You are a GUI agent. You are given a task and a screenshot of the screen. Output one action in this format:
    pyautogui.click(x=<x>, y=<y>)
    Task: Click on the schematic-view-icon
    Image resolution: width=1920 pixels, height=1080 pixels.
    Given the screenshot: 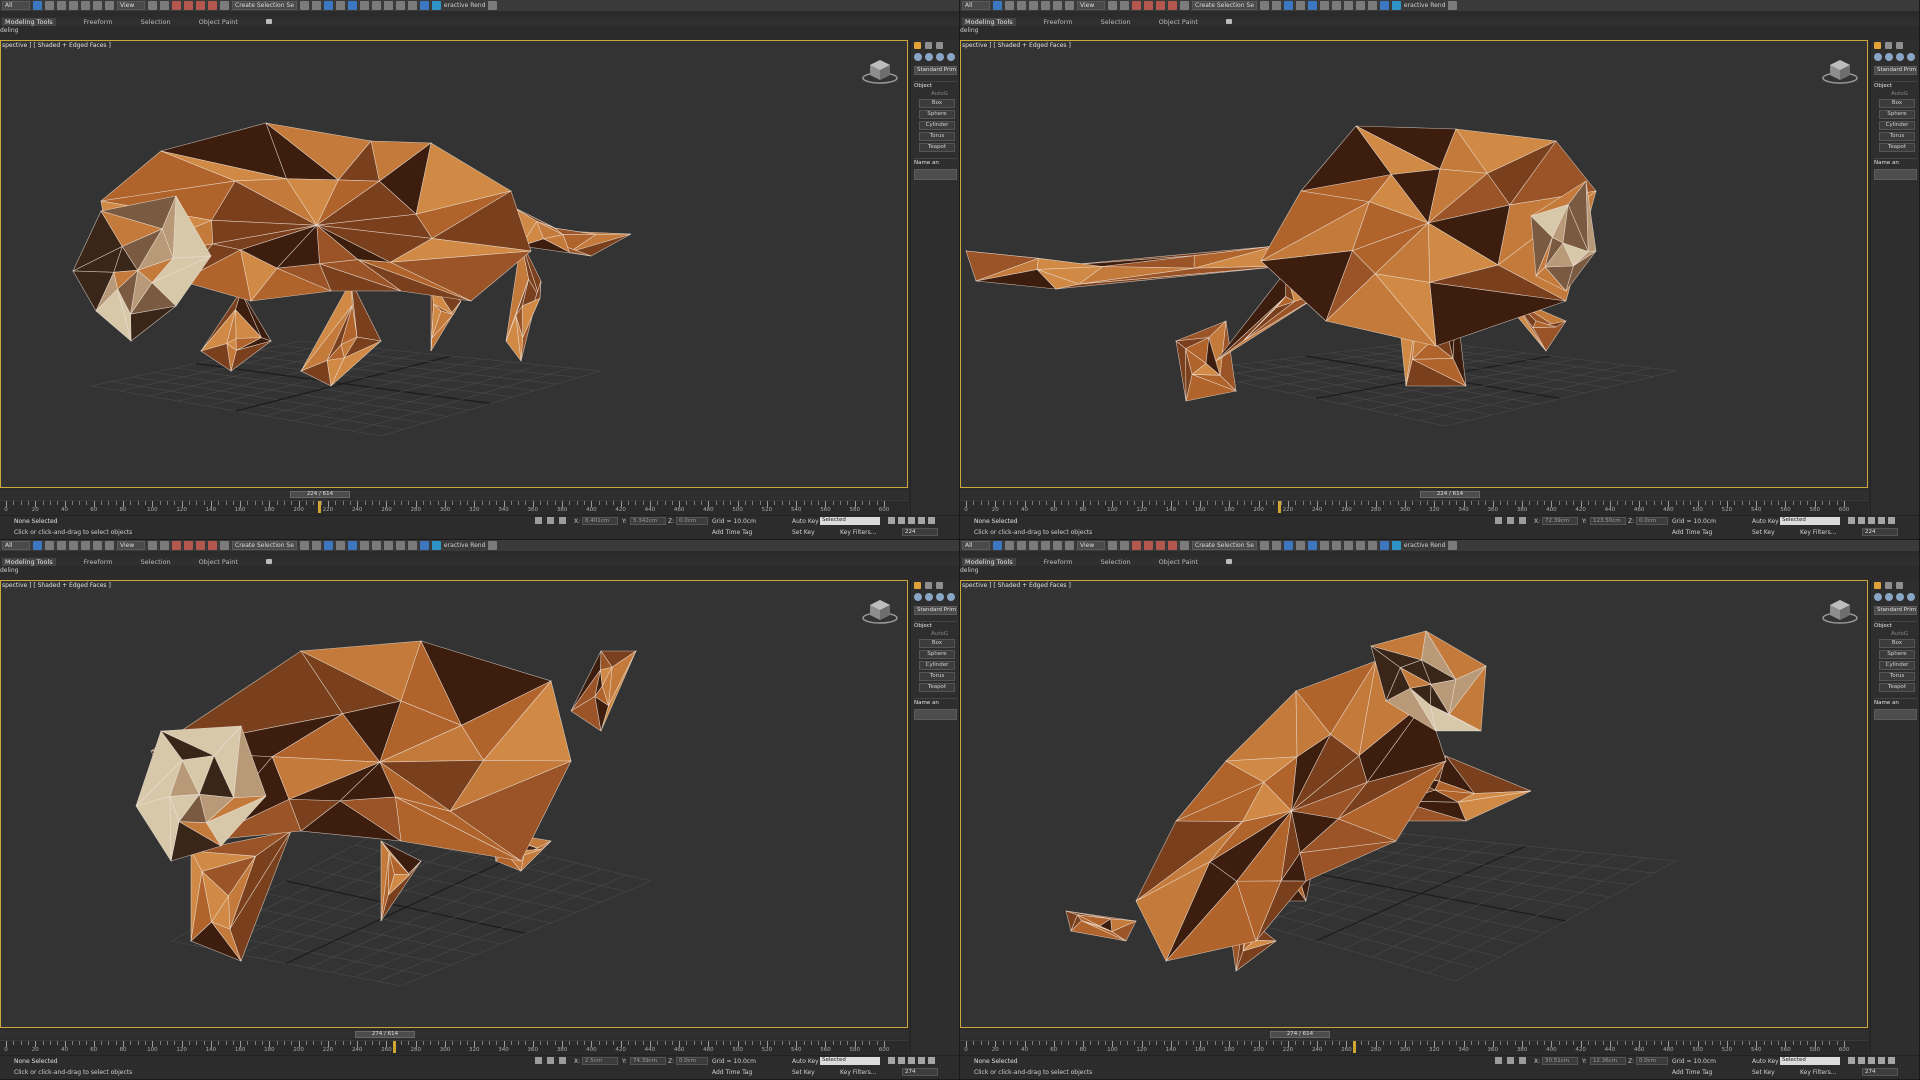 What is the action you would take?
    pyautogui.click(x=1324, y=545)
    